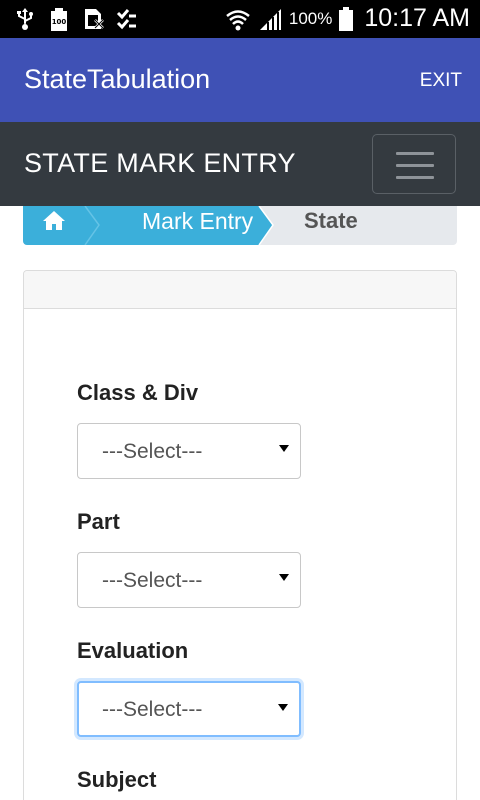  Describe the element at coordinates (117, 79) in the screenshot. I see `app-title: StateTabulation` at that location.